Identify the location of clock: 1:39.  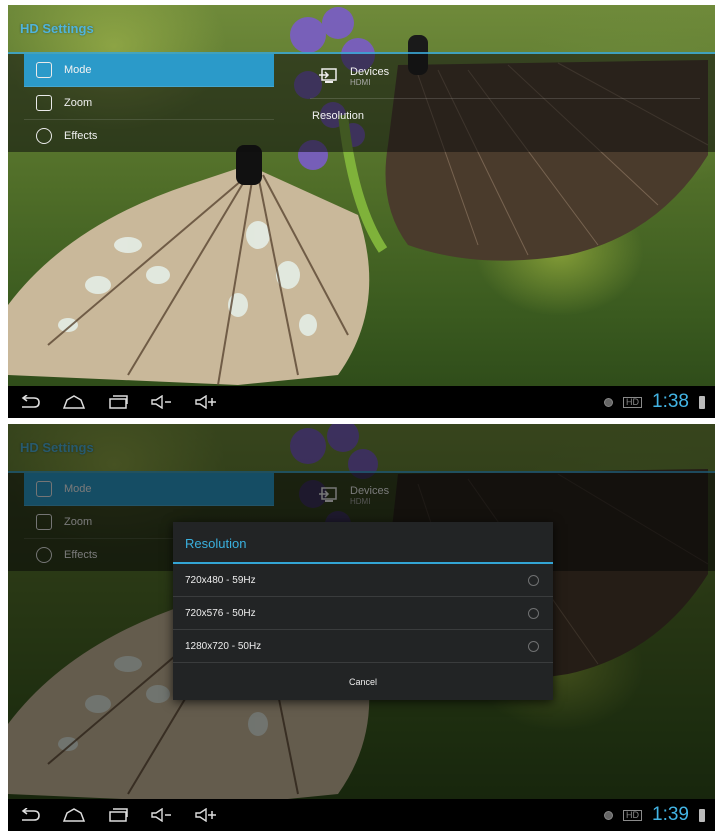
(670, 814).